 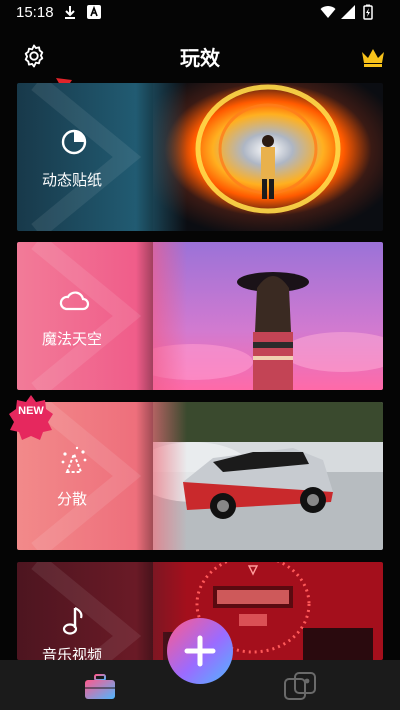 I want to click on card-label: 动态贴纸, so click(x=72, y=180).